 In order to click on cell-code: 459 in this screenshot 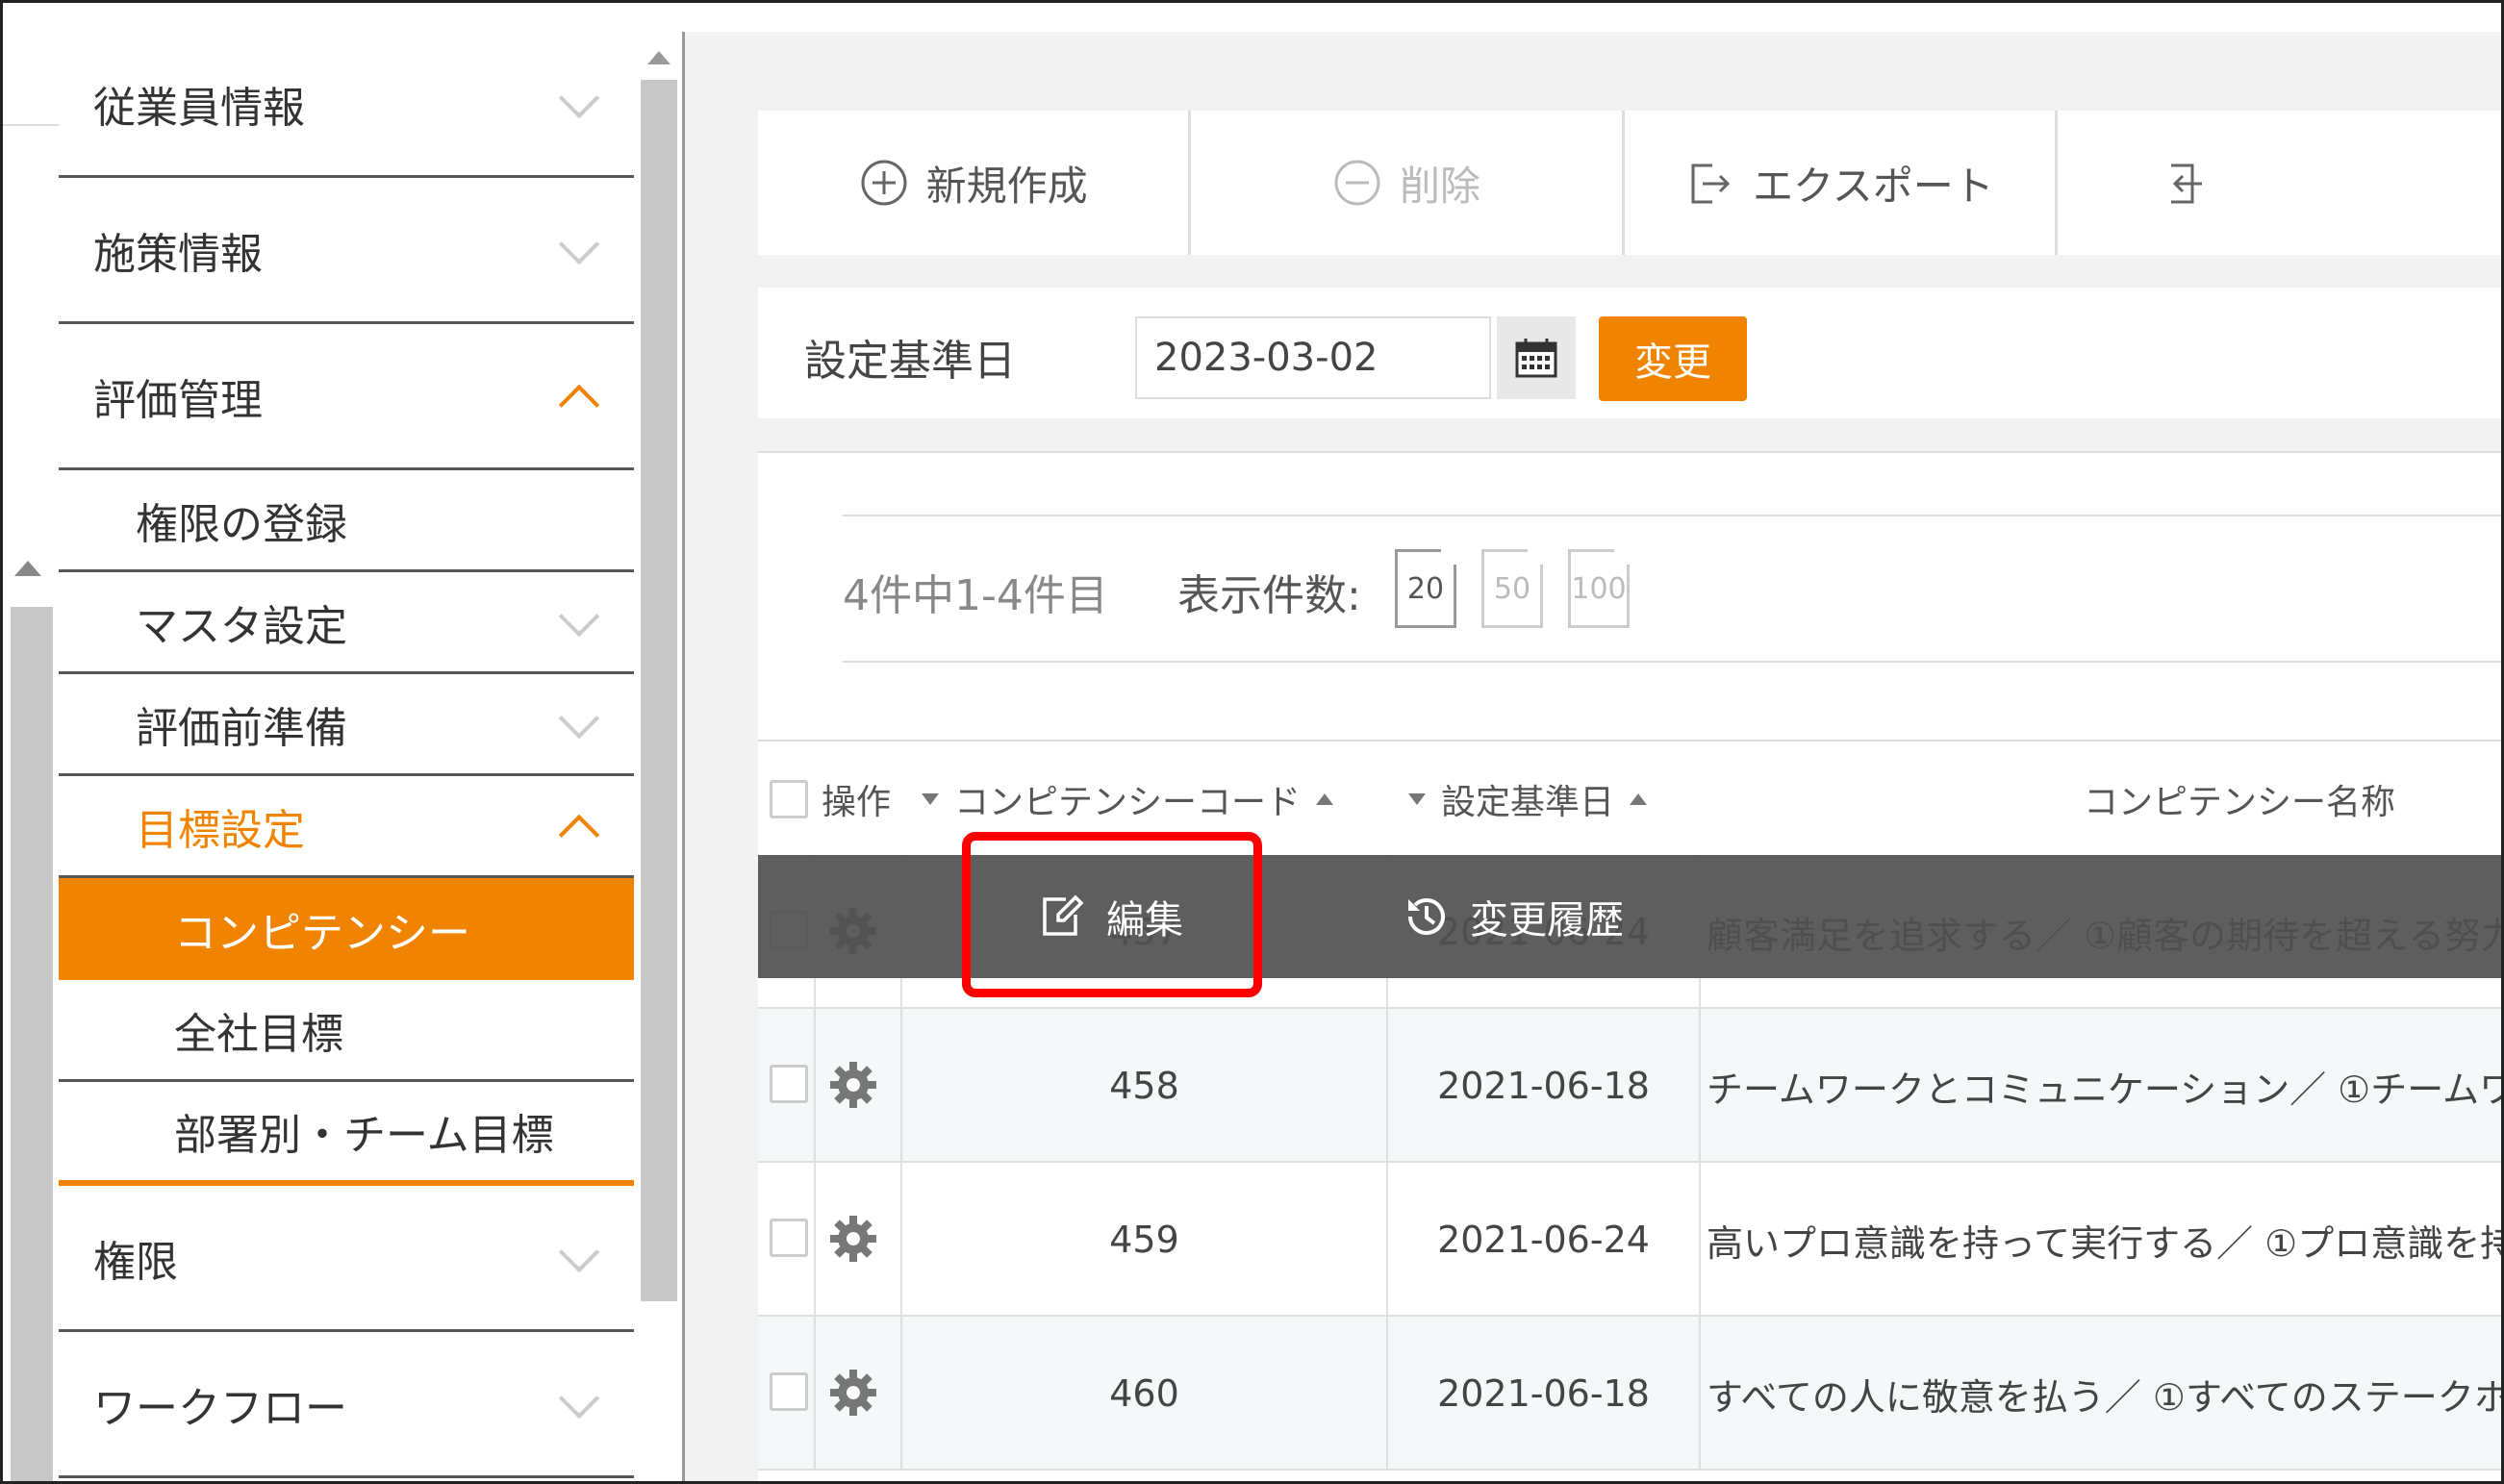, I will do `click(1143, 1240)`.